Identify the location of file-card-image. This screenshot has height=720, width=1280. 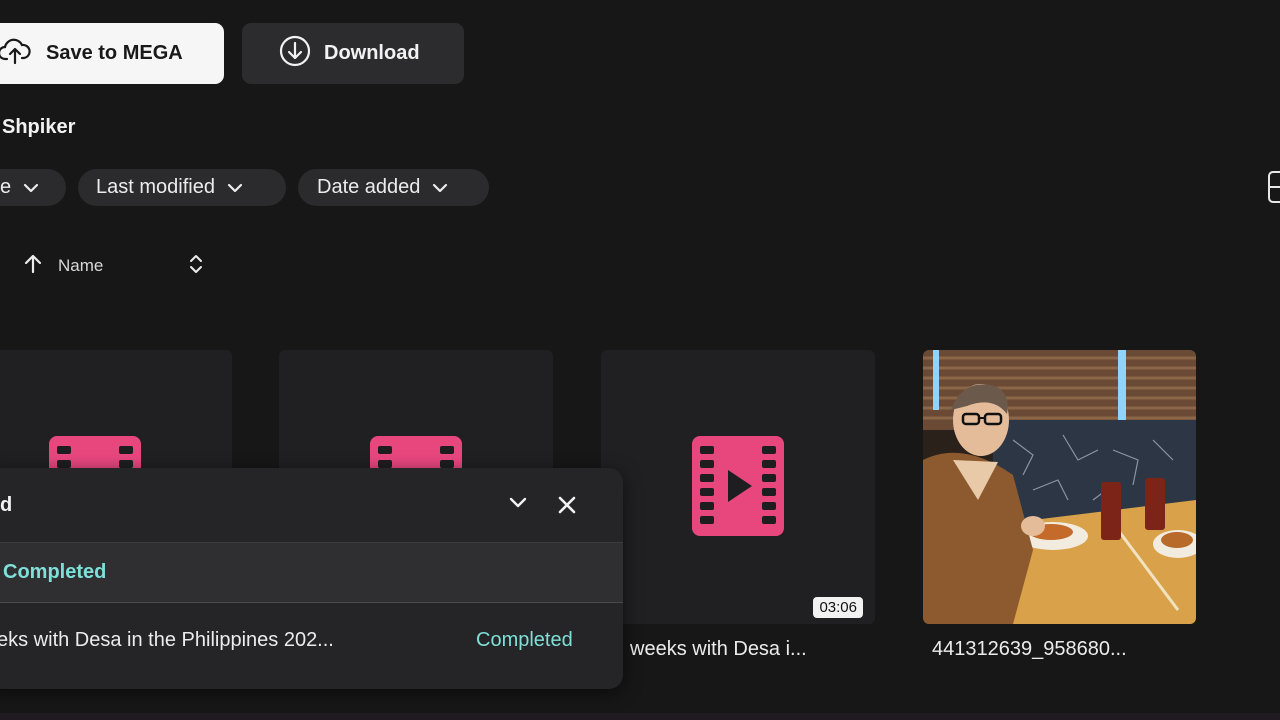
(1059, 487).